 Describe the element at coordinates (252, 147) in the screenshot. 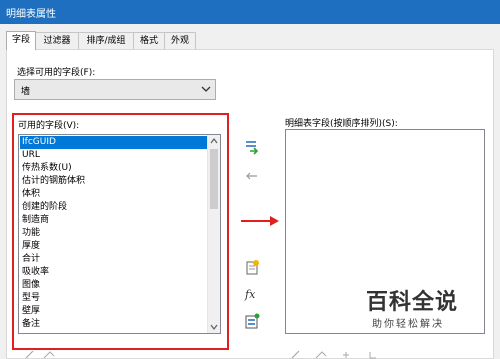

I see `add-field-icon` at that location.